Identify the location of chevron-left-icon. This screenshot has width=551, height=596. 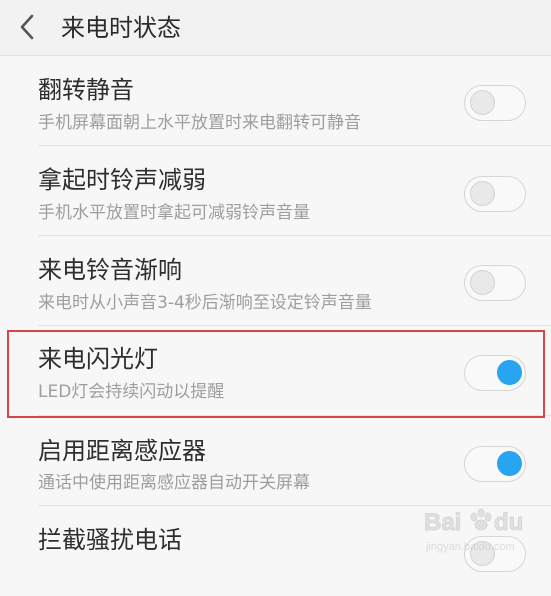
(27, 27).